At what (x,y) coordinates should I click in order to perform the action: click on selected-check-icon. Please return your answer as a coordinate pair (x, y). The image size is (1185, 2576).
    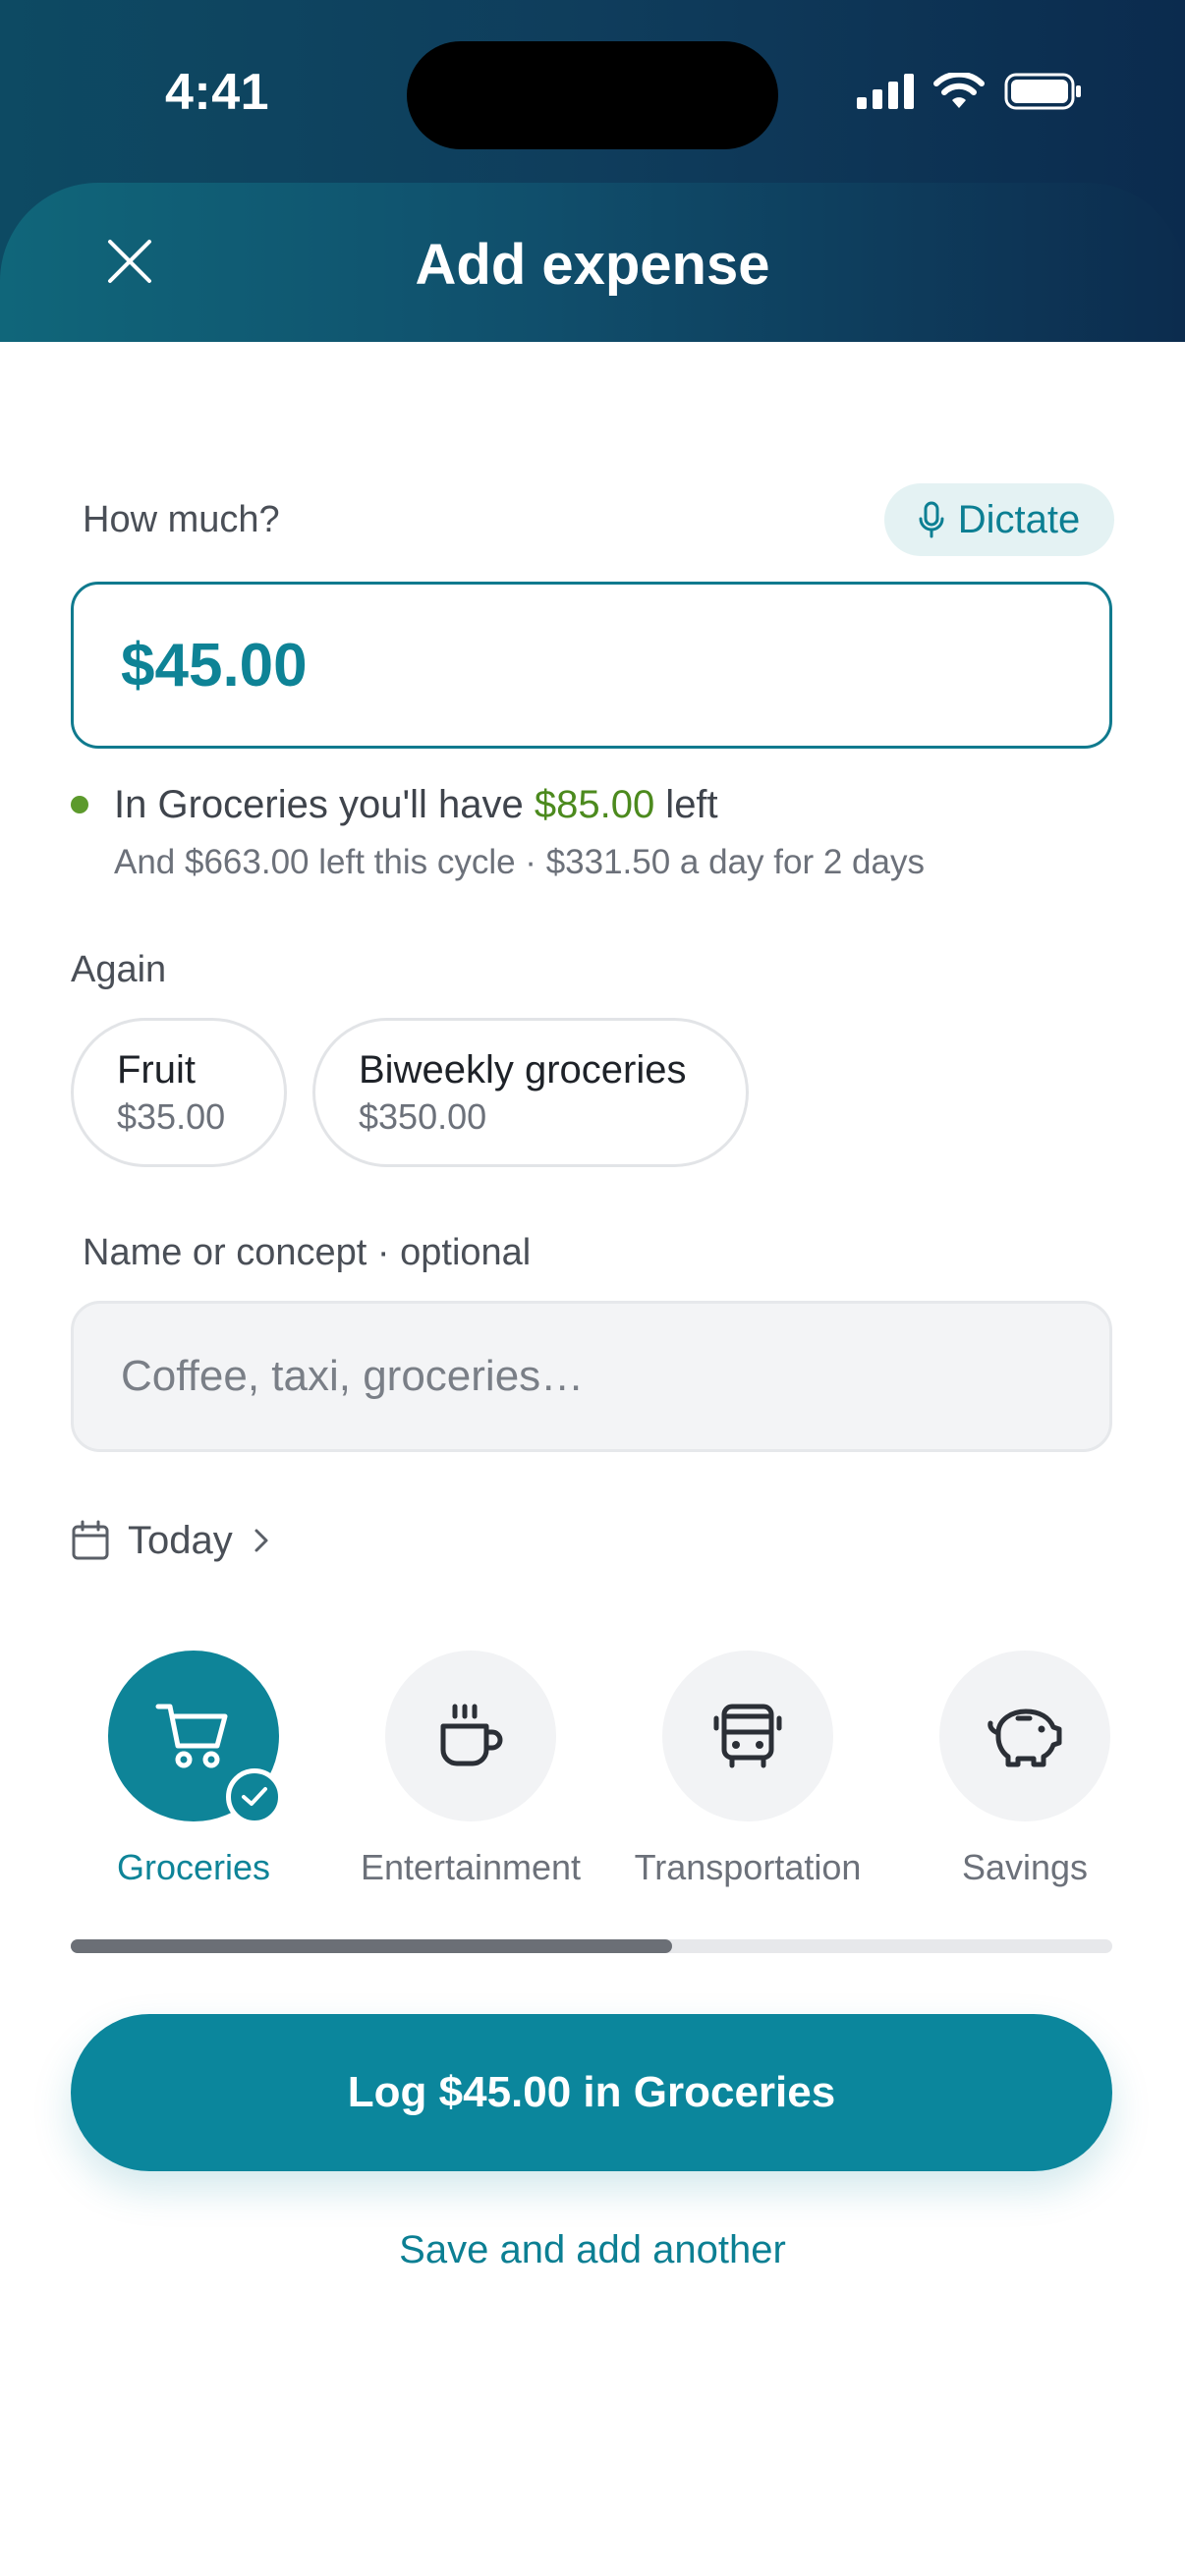
    Looking at the image, I should click on (255, 1796).